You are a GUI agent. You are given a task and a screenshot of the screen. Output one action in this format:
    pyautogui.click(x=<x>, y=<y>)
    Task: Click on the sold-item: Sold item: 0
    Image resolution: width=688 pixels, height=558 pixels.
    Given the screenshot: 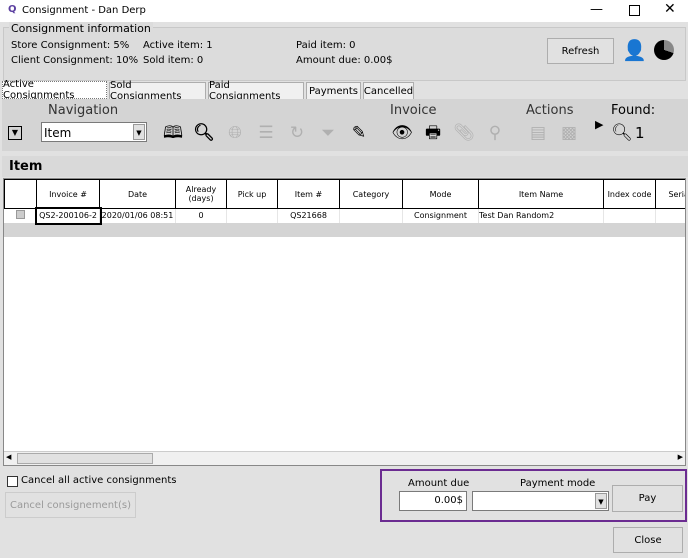 What is the action you would take?
    pyautogui.click(x=173, y=60)
    